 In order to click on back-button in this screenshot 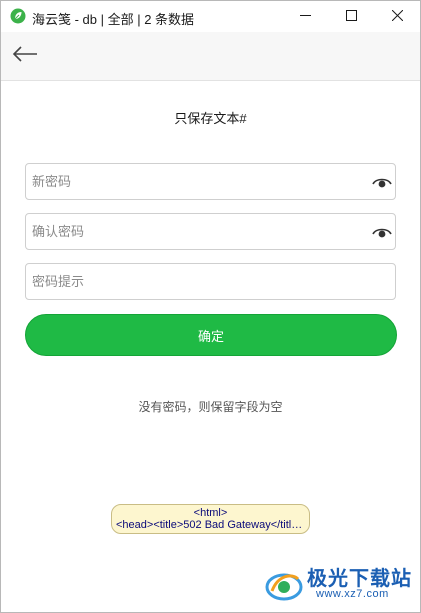, I will do `click(25, 56)`.